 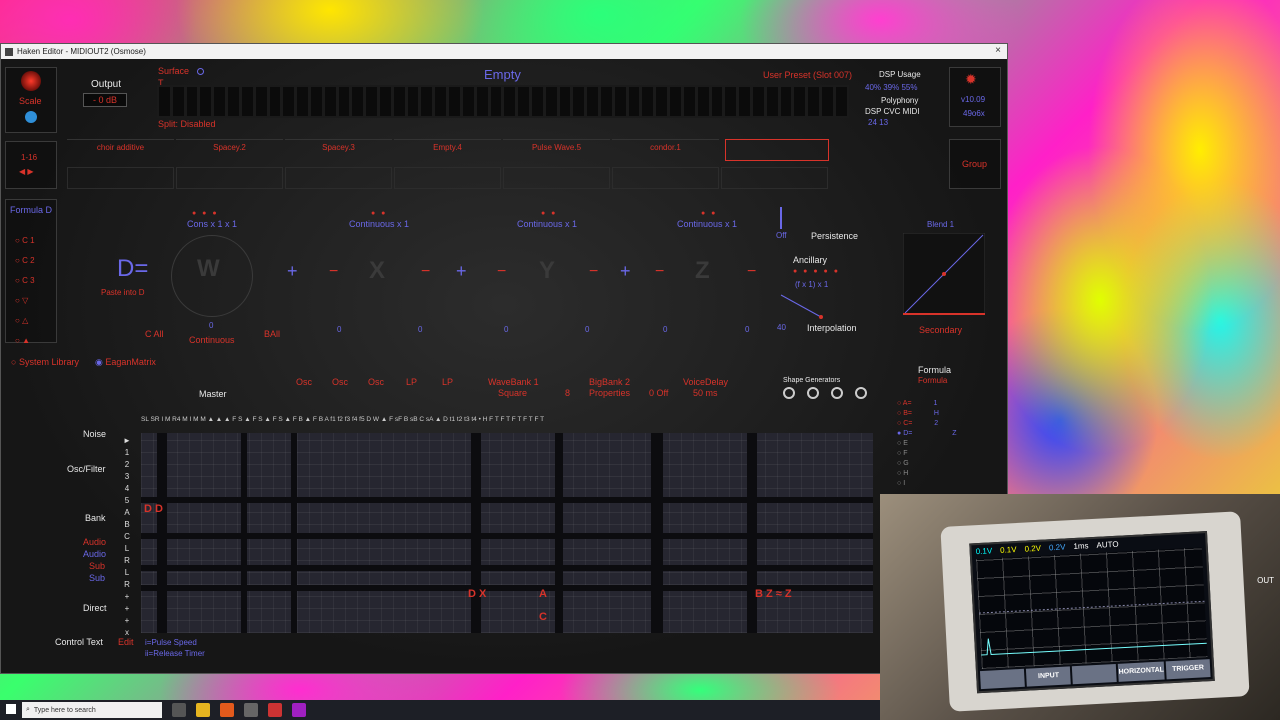 I want to click on continuous-label-3: Continuous x 1, so click(x=707, y=224).